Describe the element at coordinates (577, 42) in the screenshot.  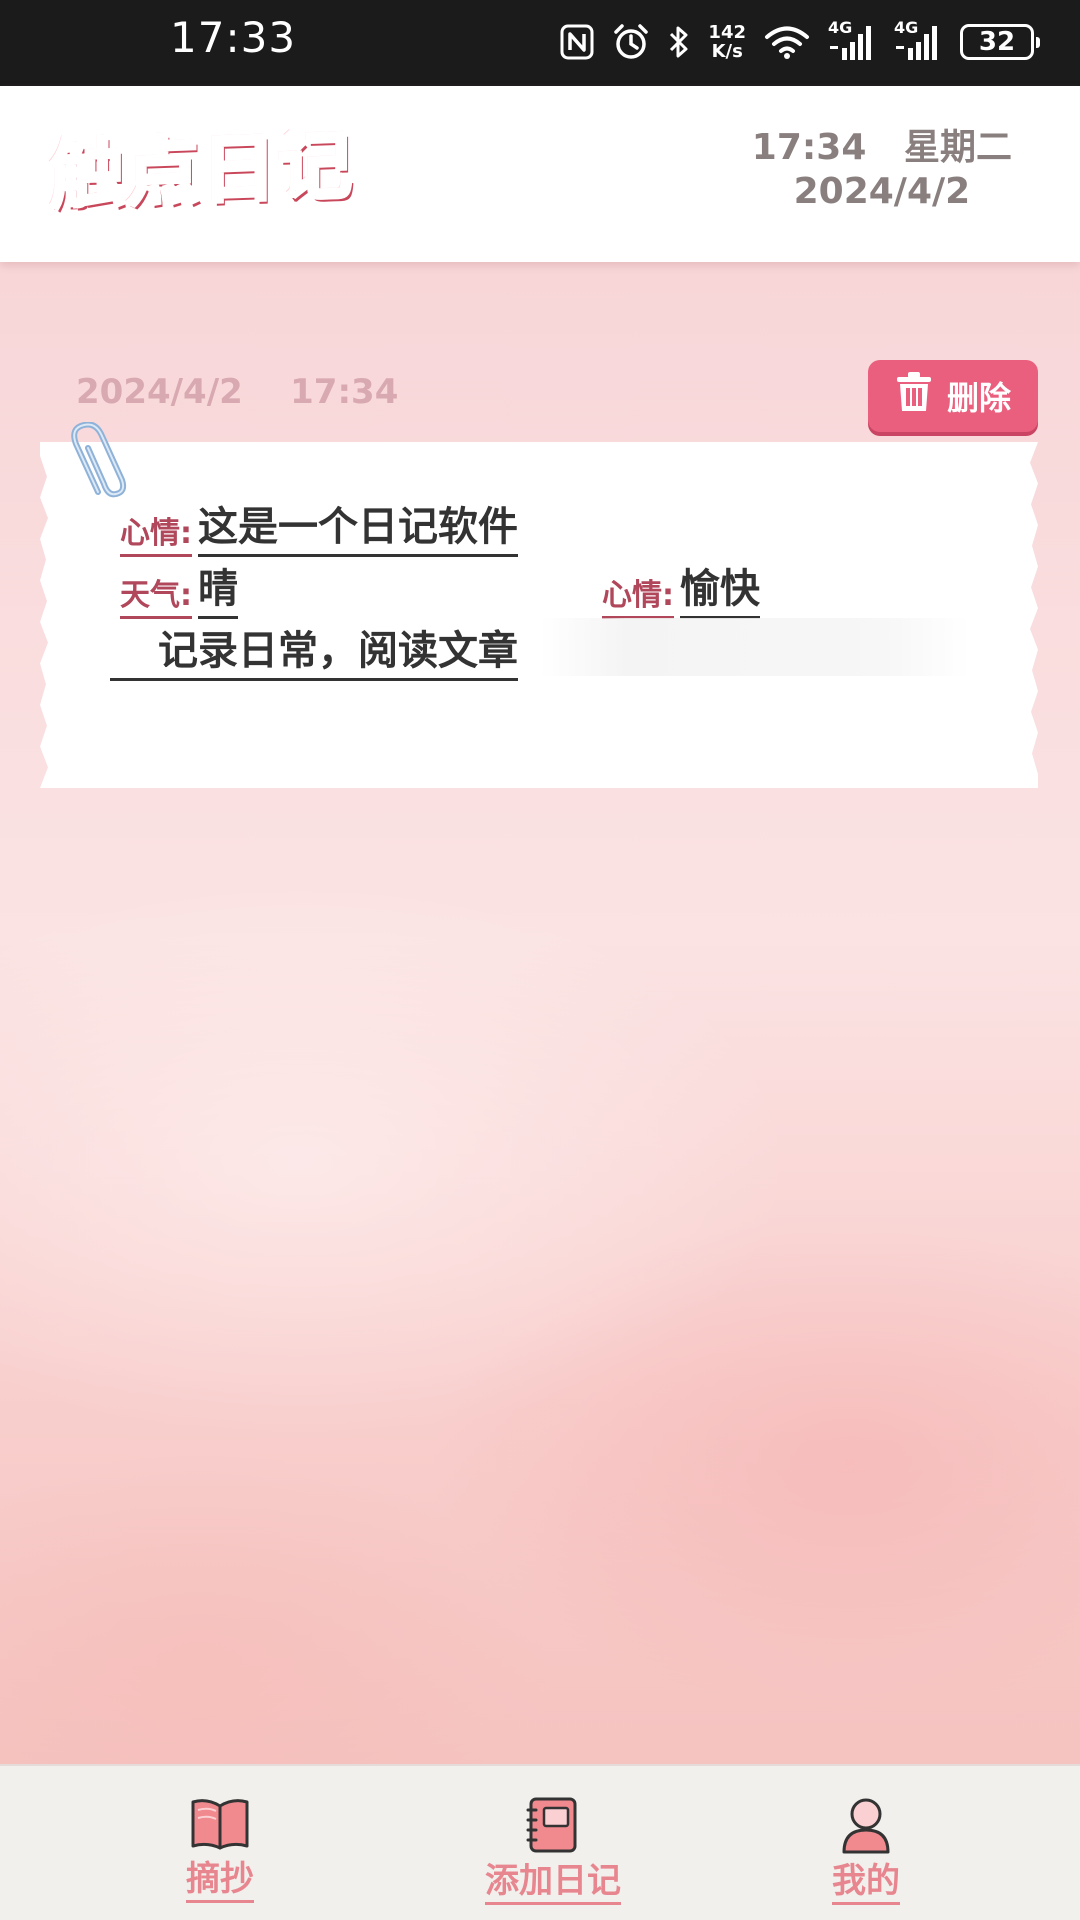
I see `nfc-icon` at that location.